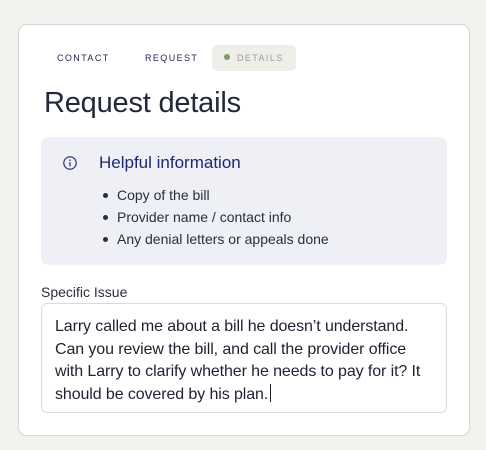 The width and height of the screenshot is (486, 450). What do you see at coordinates (142, 103) in the screenshot?
I see `page-title: Request details` at bounding box center [142, 103].